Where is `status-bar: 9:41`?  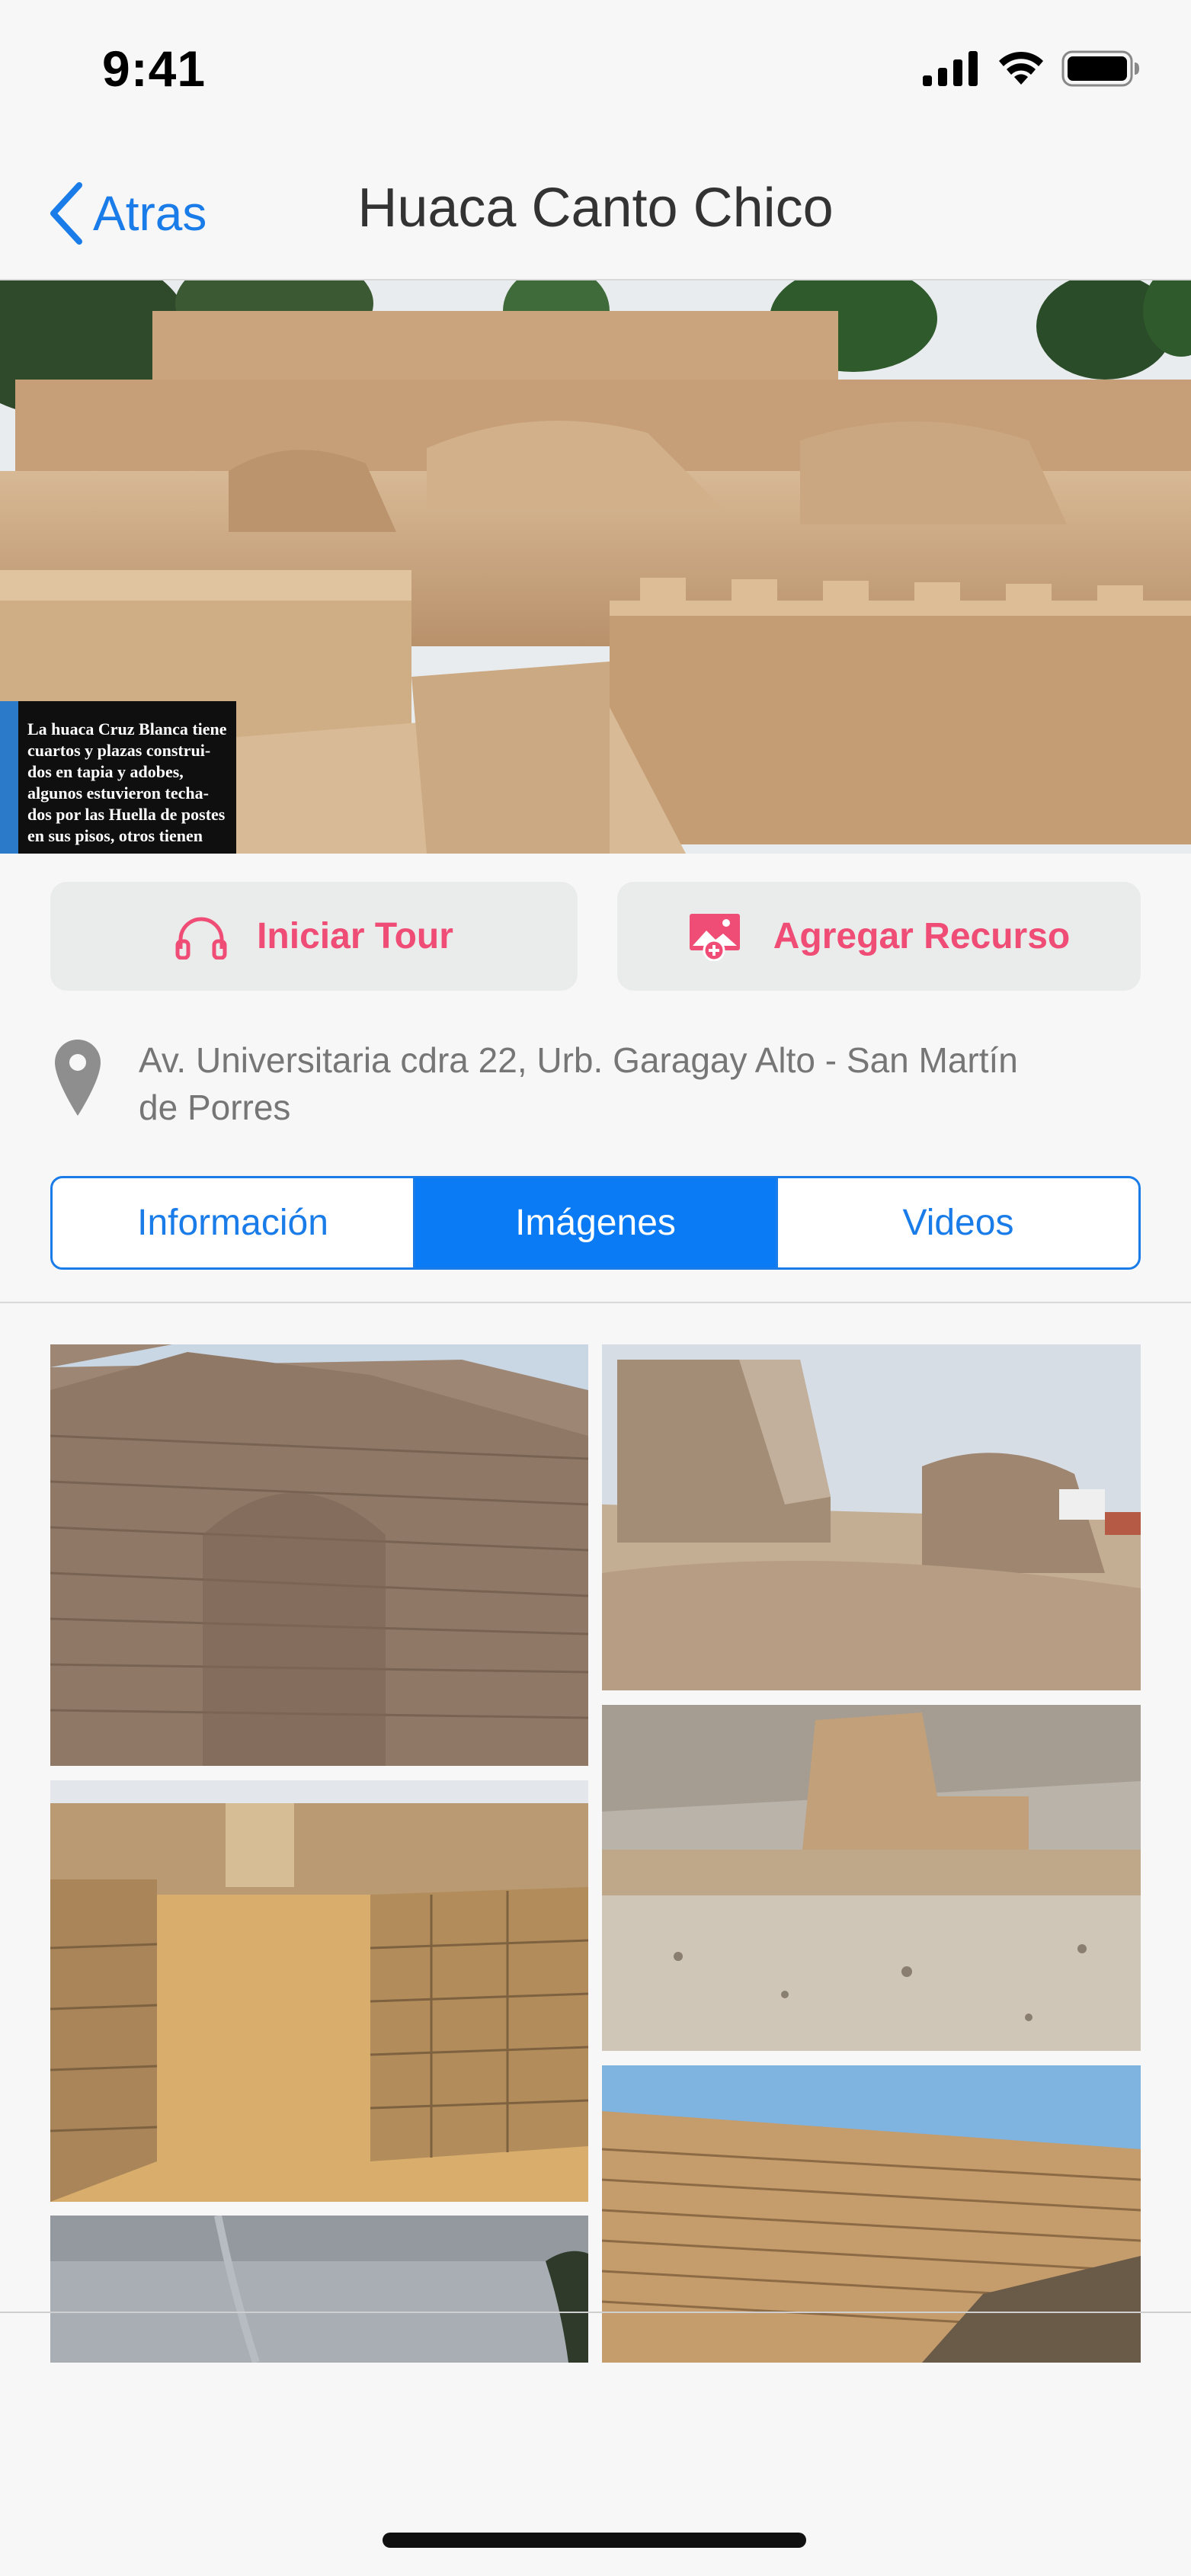 status-bar: 9:41 is located at coordinates (595, 72).